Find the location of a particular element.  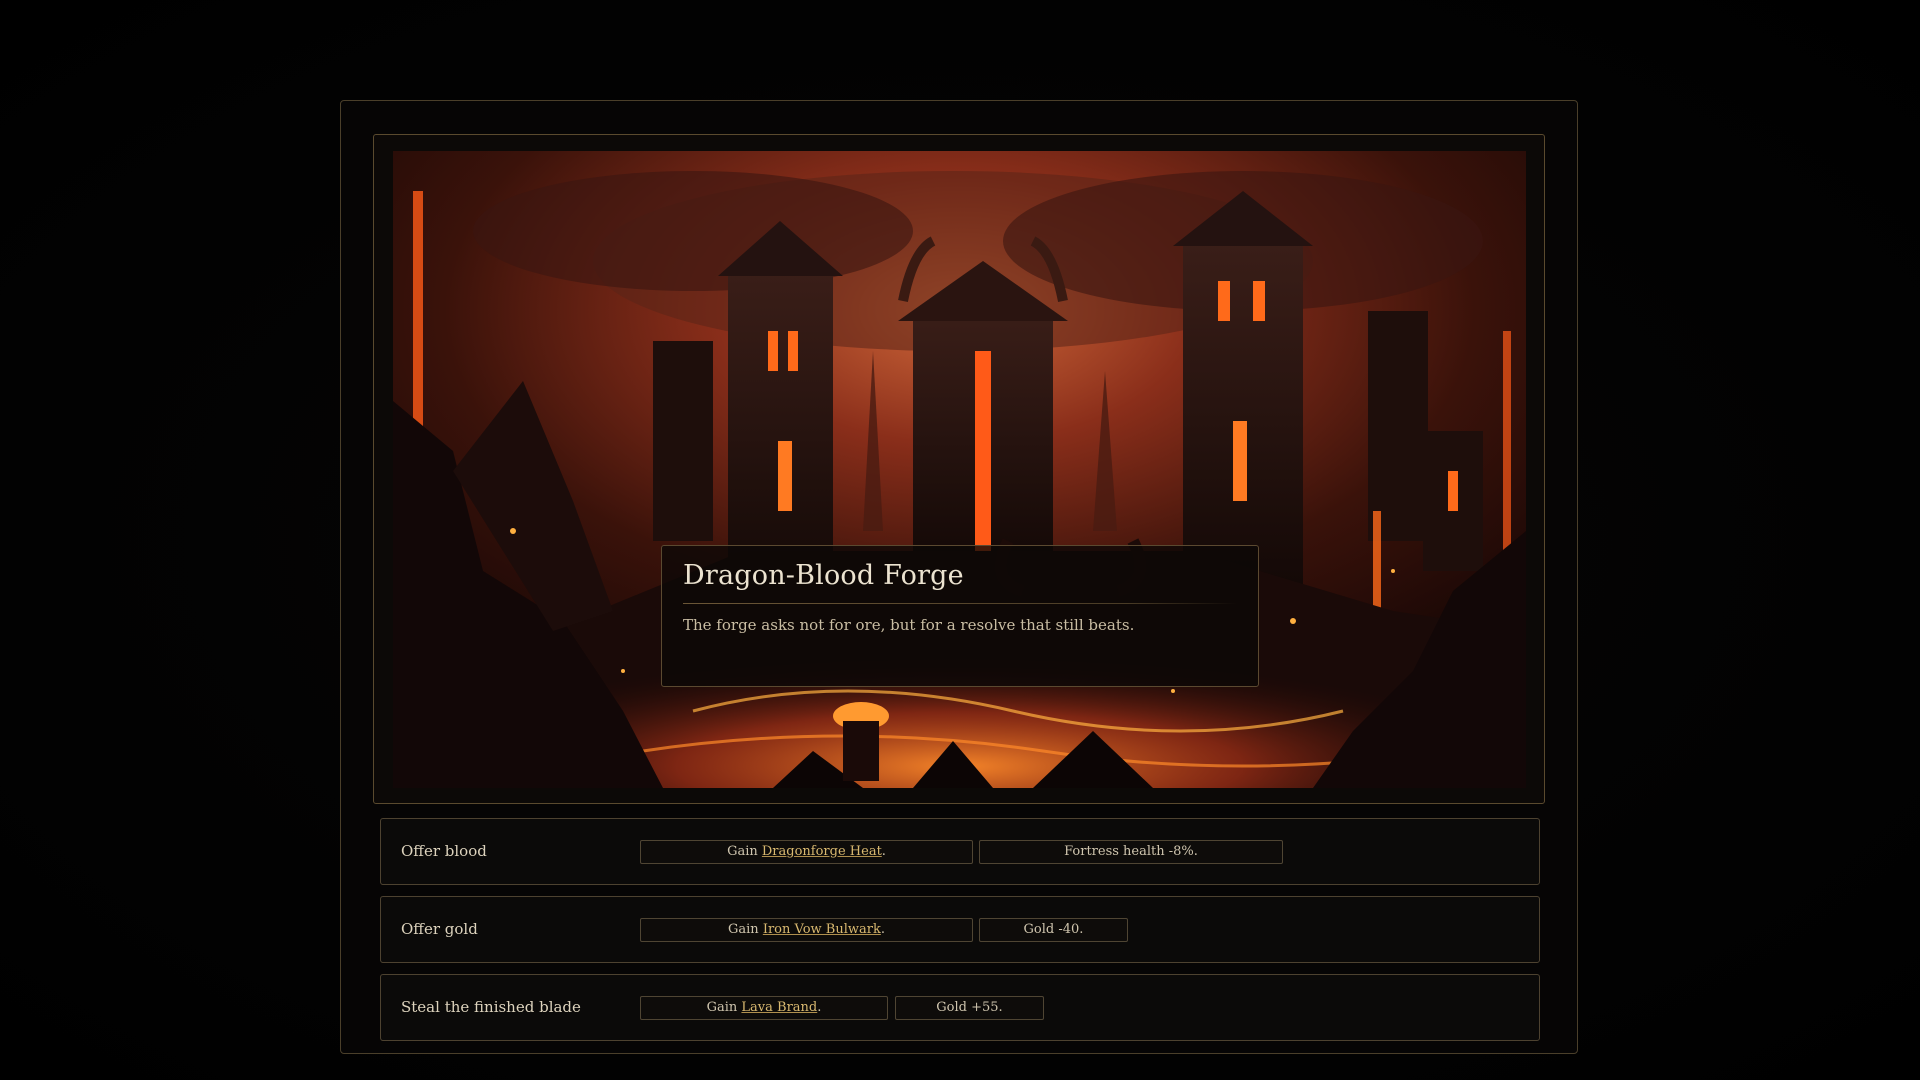

choice-label: Offer gold is located at coordinates (439, 929).